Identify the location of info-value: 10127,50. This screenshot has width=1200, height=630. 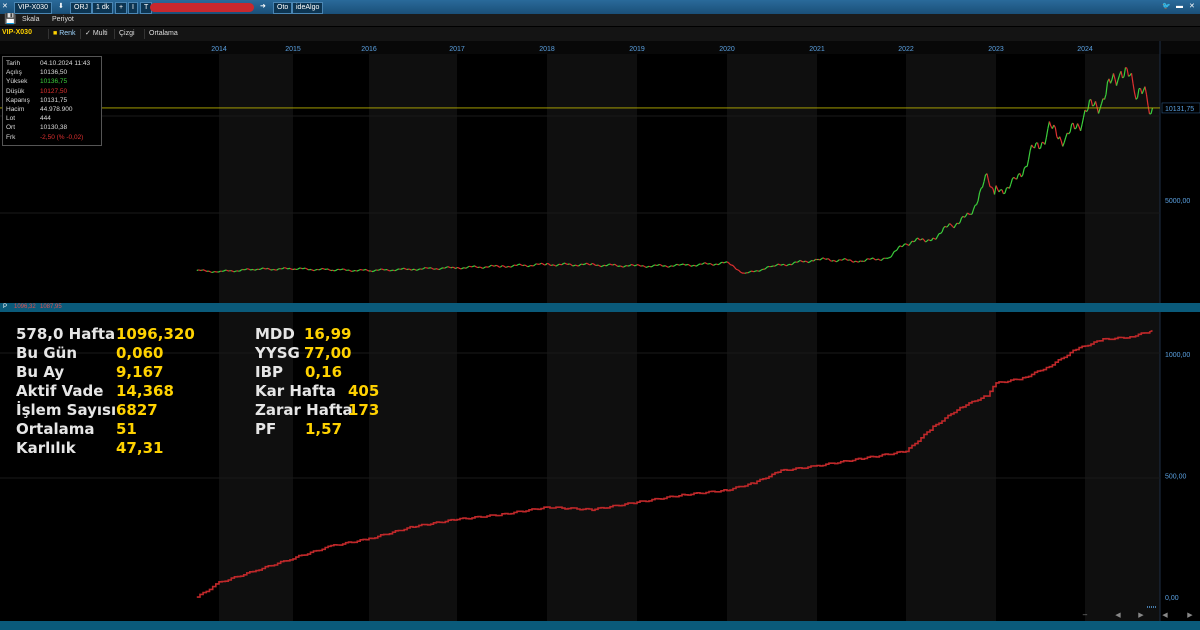
(54, 91).